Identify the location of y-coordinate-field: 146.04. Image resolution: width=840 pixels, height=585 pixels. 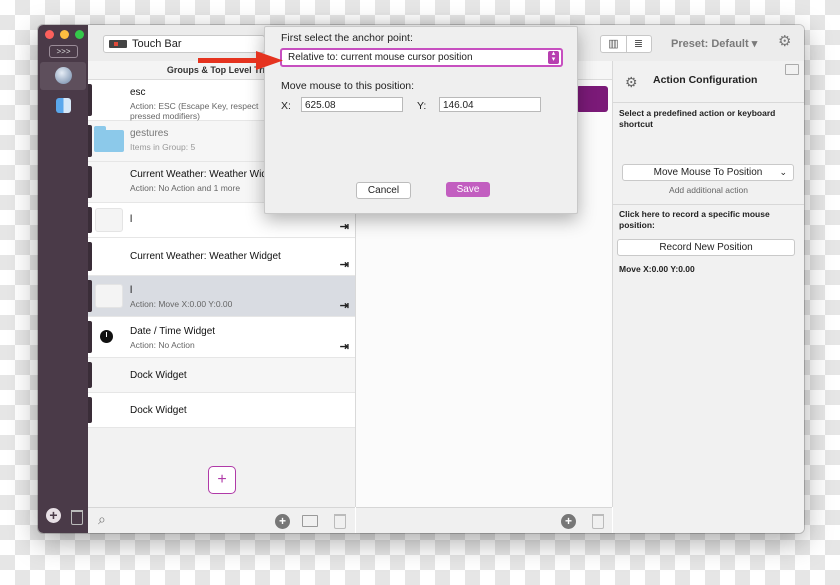
(490, 104).